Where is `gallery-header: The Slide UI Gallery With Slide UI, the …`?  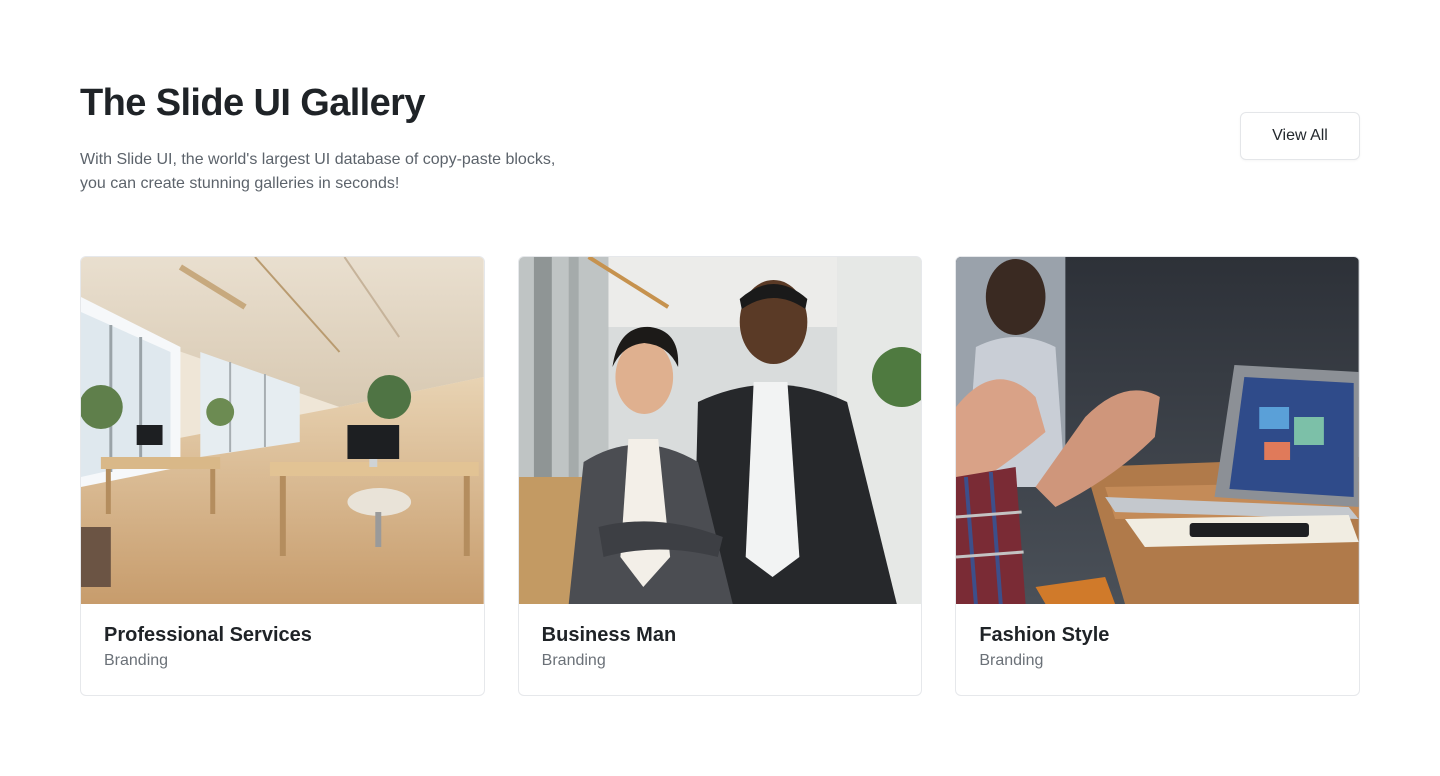
gallery-header: The Slide UI Gallery With Slide UI, the … is located at coordinates (720, 138).